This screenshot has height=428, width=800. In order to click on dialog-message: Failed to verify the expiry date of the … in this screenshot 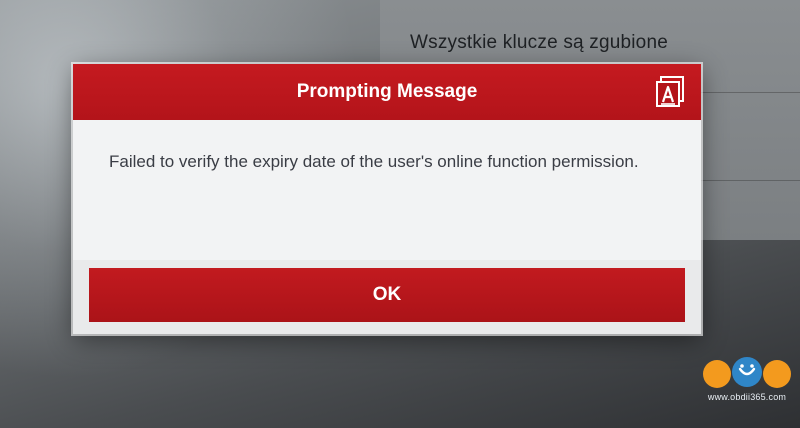, I will do `click(374, 161)`.